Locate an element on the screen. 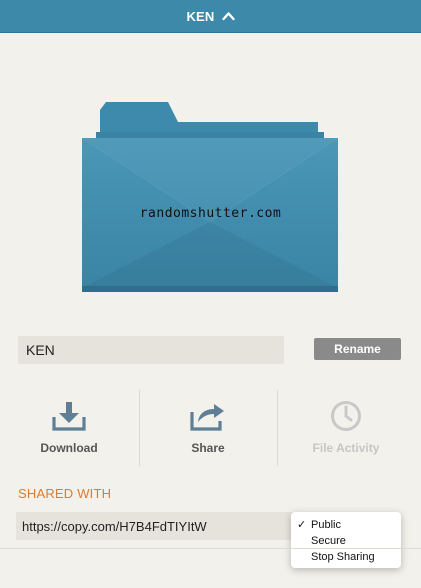 This screenshot has width=421, height=588. clock-icon is located at coordinates (346, 416).